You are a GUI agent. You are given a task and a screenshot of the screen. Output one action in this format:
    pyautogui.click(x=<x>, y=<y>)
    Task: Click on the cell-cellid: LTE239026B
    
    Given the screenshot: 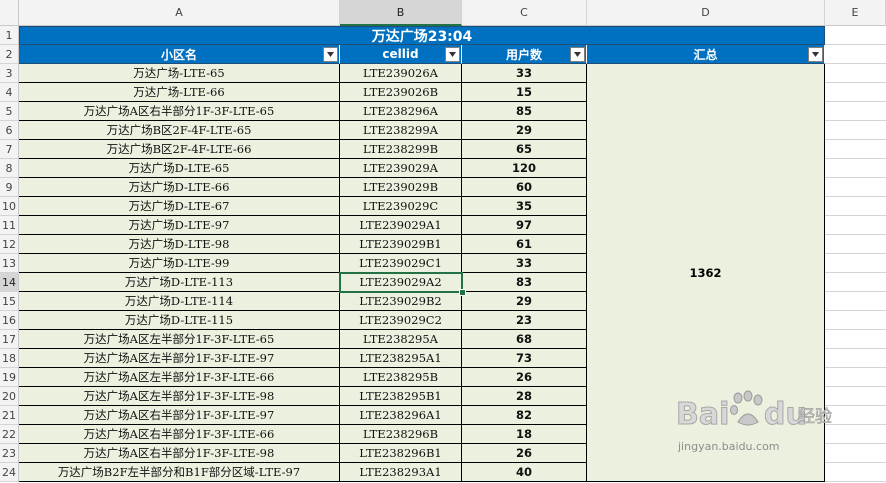 What is the action you would take?
    pyautogui.click(x=401, y=92)
    